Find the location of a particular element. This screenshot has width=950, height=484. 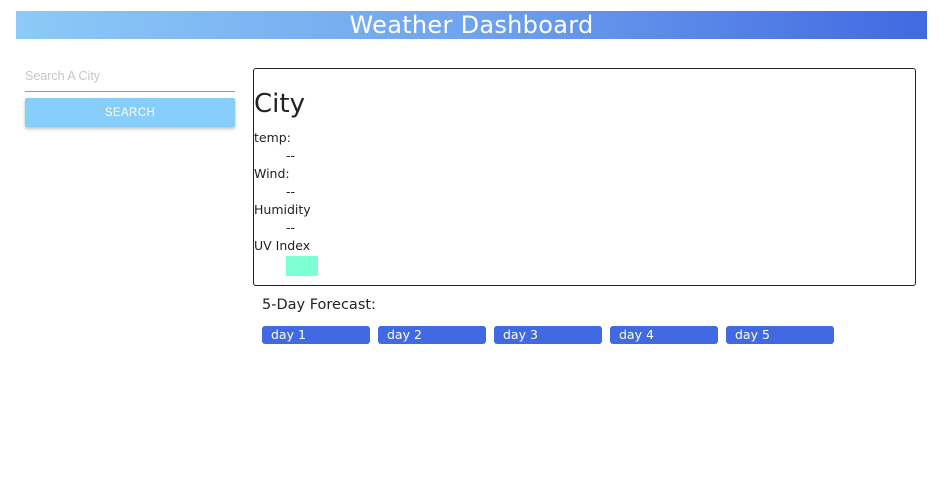

forecast-day-card: day 5 is located at coordinates (780, 335).